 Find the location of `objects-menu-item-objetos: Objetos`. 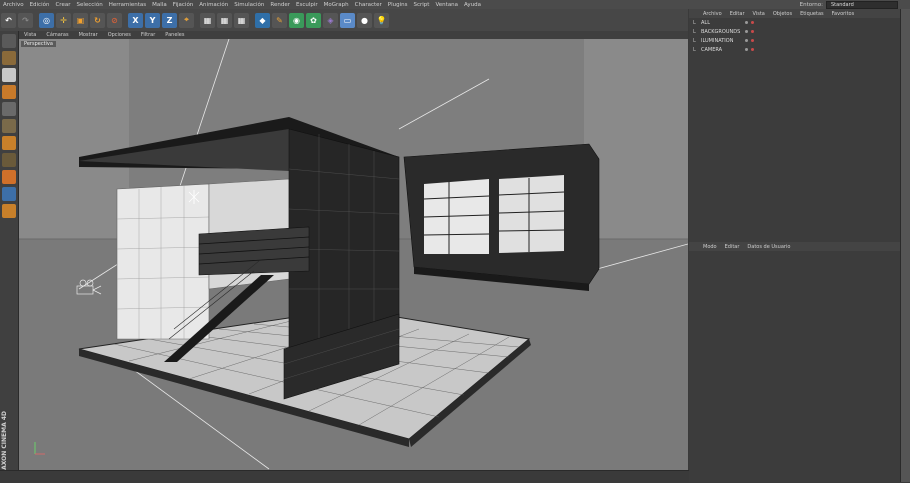

objects-menu-item-objetos: Objetos is located at coordinates (782, 14).